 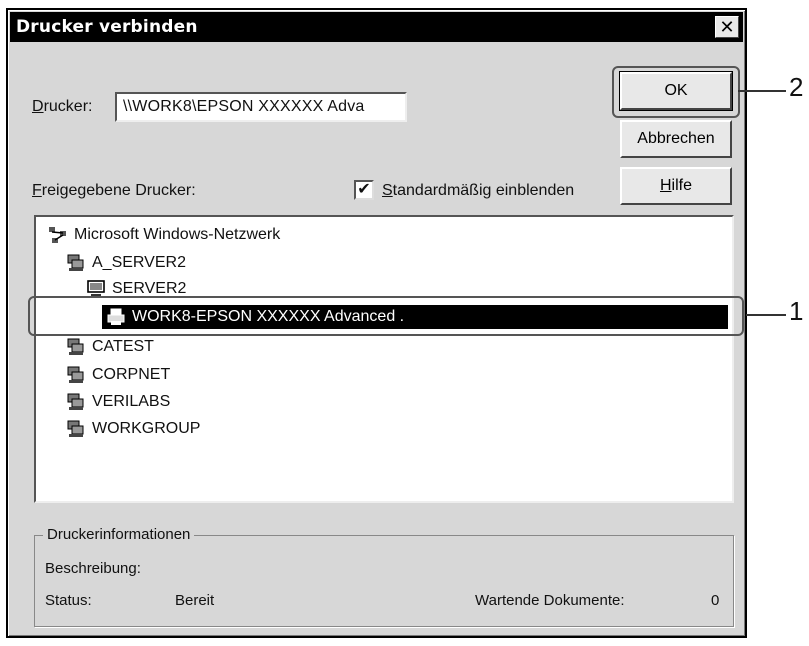 I want to click on tree-item-label: Microsoft Windows-Netzwerk, so click(x=177, y=234).